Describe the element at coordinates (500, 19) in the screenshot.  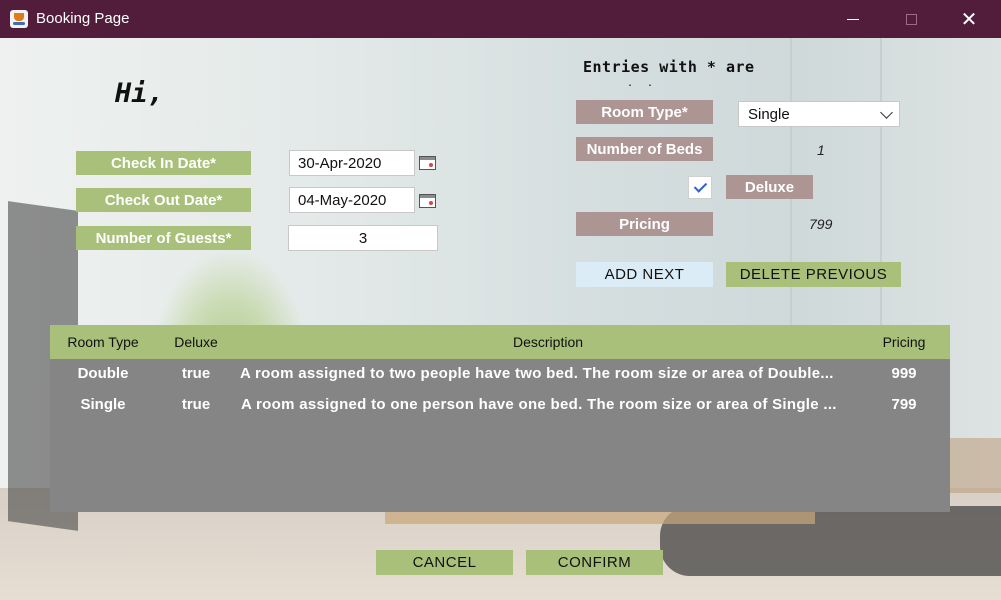
I see `title-bar: Booking Page ✕` at that location.